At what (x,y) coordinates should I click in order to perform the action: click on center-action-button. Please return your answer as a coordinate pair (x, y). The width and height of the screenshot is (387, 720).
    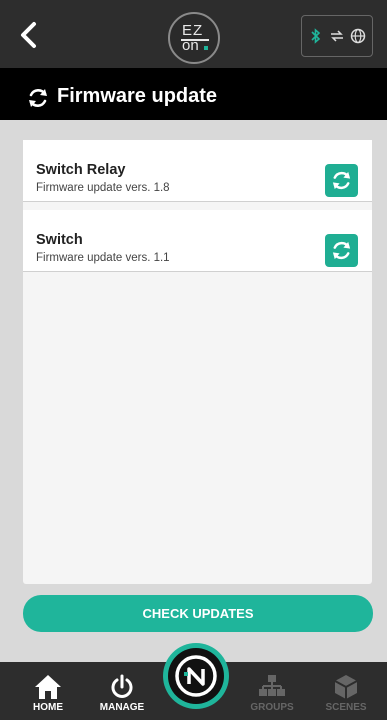
    Looking at the image, I should click on (196, 676).